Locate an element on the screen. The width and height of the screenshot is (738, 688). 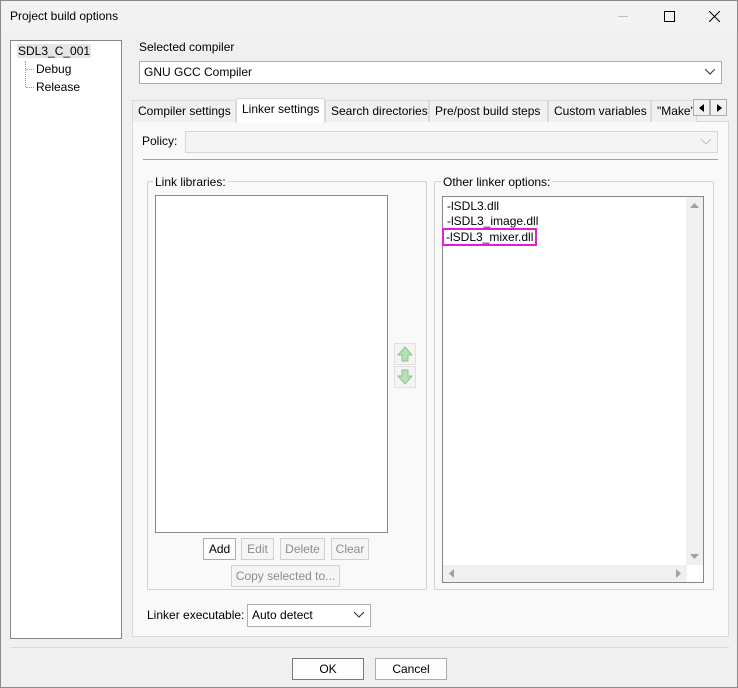
close-icon is located at coordinates (714, 16).